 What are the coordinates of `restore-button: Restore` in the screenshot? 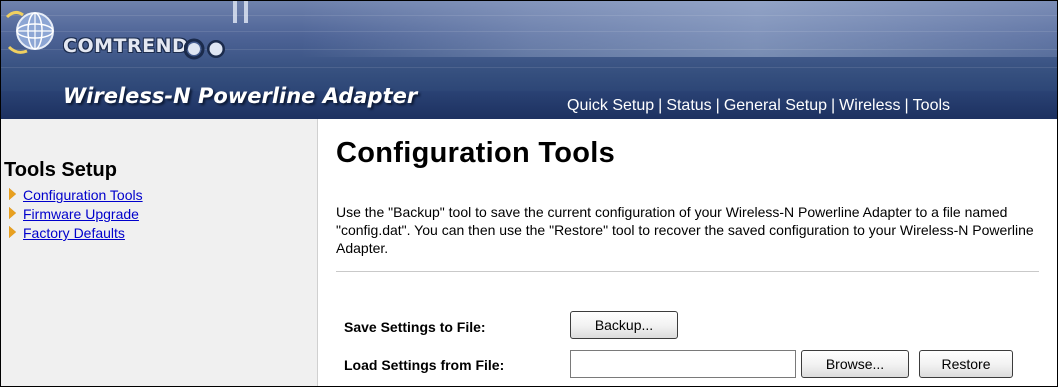 It's located at (966, 364).